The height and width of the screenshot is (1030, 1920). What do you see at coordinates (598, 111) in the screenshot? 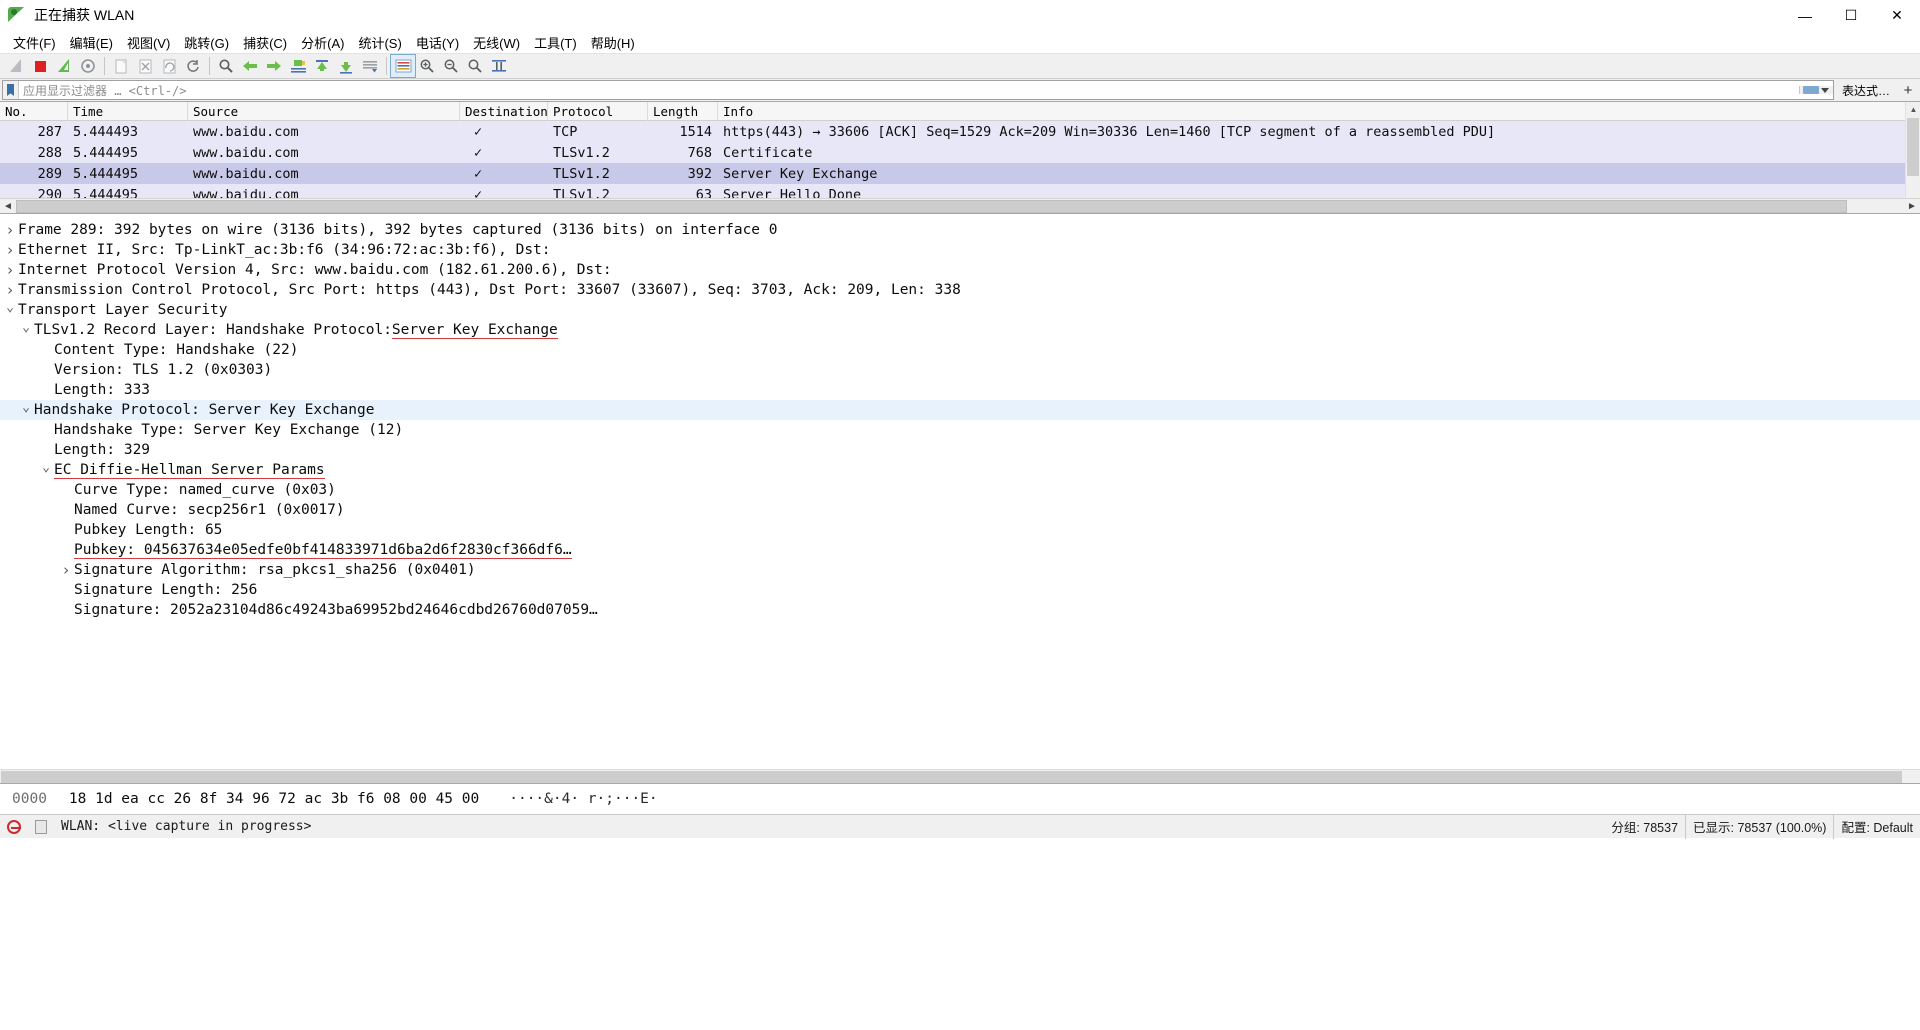
I see `column-header-protocol: Protocol` at bounding box center [598, 111].